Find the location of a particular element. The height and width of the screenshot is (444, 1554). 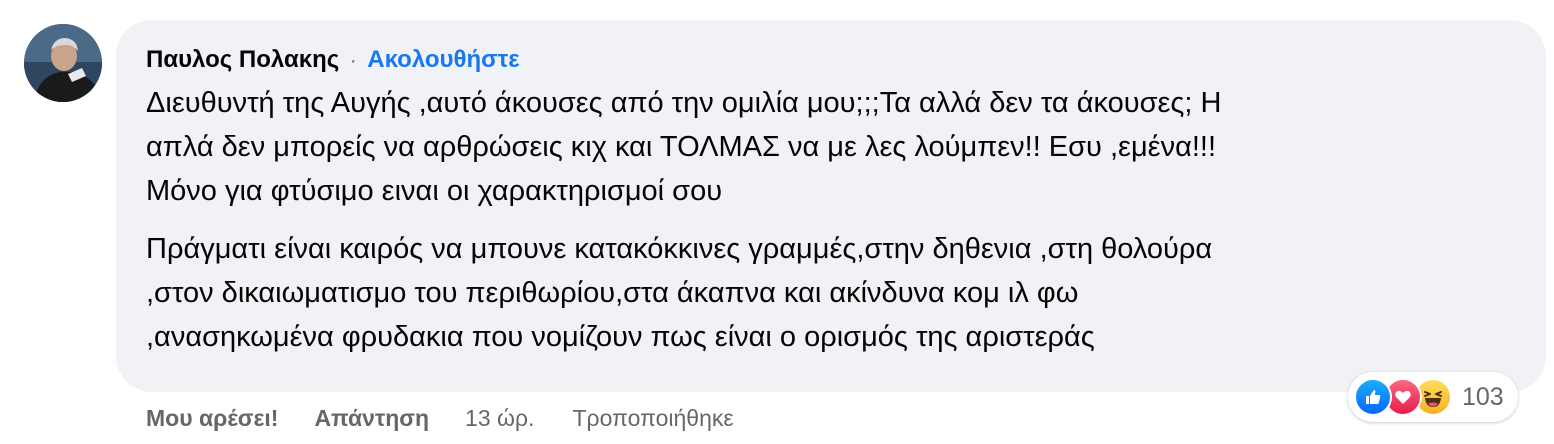

like-button: Μου αρέσει! is located at coordinates (212, 418).